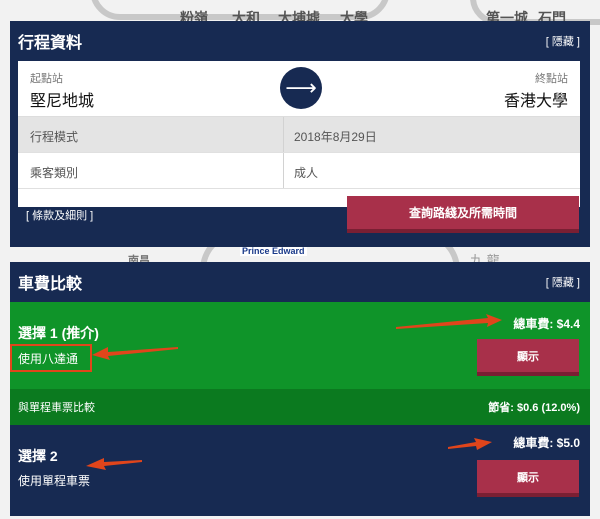  I want to click on destination-station: 終點站 香港大學, so click(536, 90).